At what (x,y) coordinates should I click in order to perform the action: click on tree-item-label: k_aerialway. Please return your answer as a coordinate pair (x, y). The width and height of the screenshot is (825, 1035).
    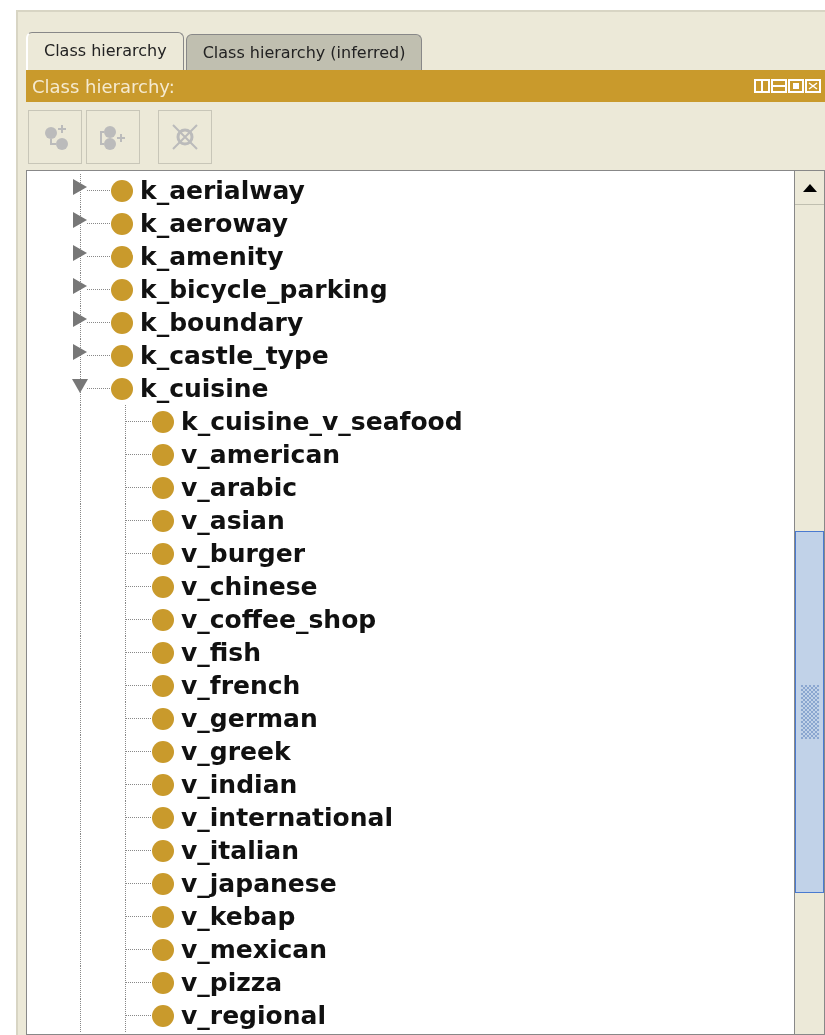
    Looking at the image, I should click on (222, 190).